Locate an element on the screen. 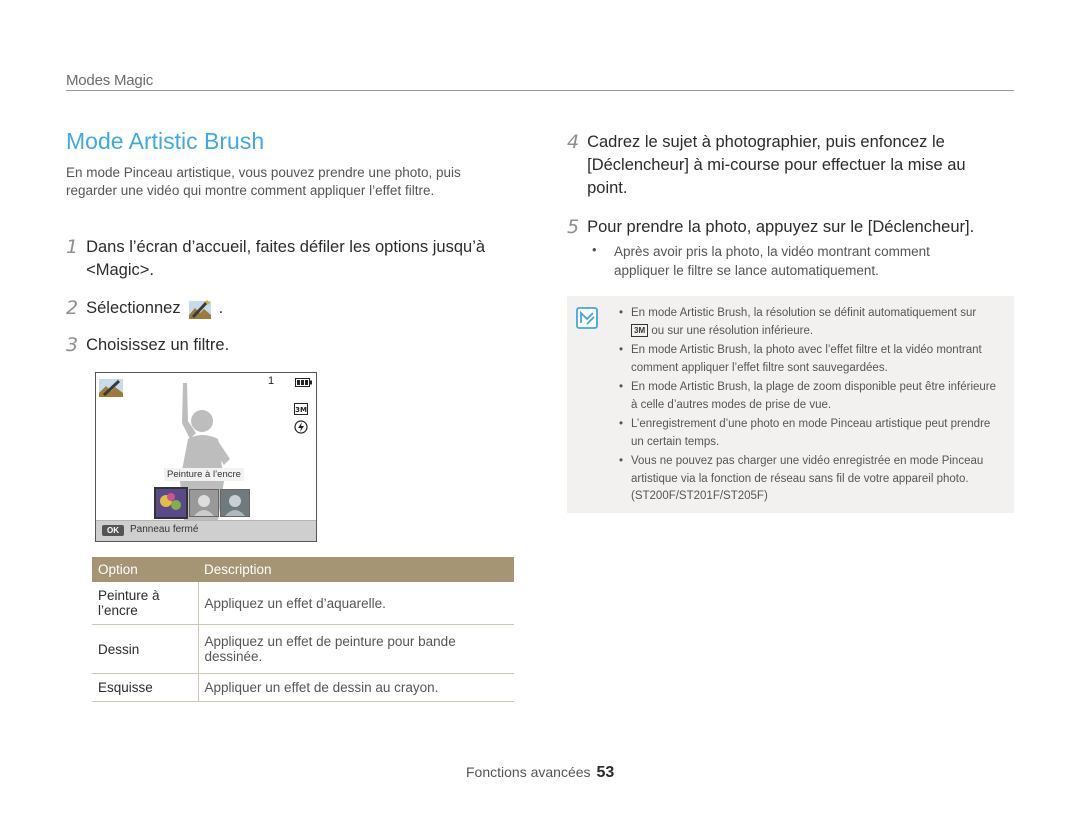 The width and height of the screenshot is (1080, 815). camera-screen: 1 3M Peinture à l’encre OK Panneau fermé is located at coordinates (206, 457).